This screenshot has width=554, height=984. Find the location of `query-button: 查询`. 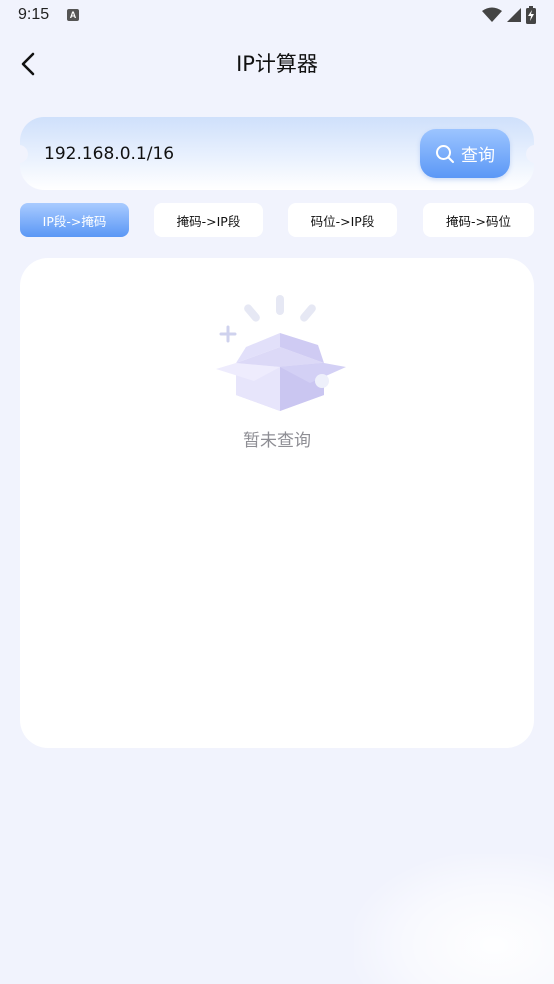

query-button: 查询 is located at coordinates (465, 153).